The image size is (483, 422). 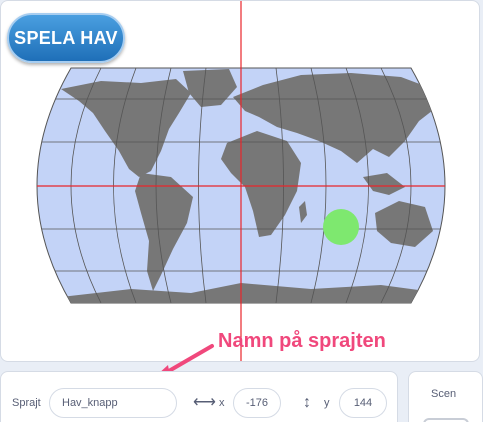 What do you see at coordinates (307, 402) in the screenshot?
I see `vertical-arrows-icon: ↕` at bounding box center [307, 402].